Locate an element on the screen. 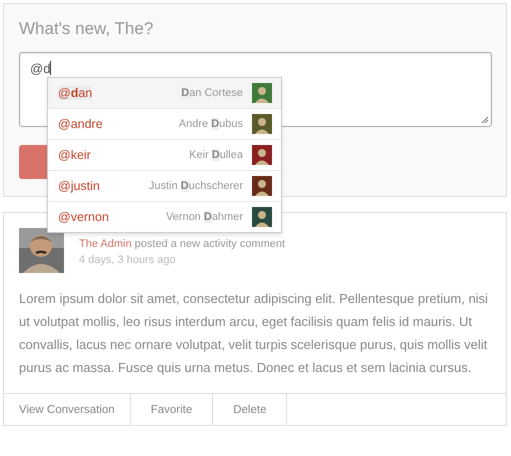  mention-item: @justin Justin Duchscherer is located at coordinates (164, 185).